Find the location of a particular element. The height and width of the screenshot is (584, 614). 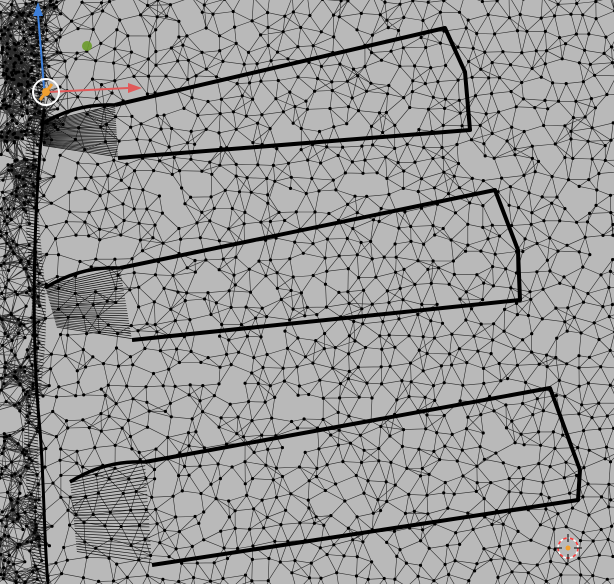

cursor-center is located at coordinates (568, 548).